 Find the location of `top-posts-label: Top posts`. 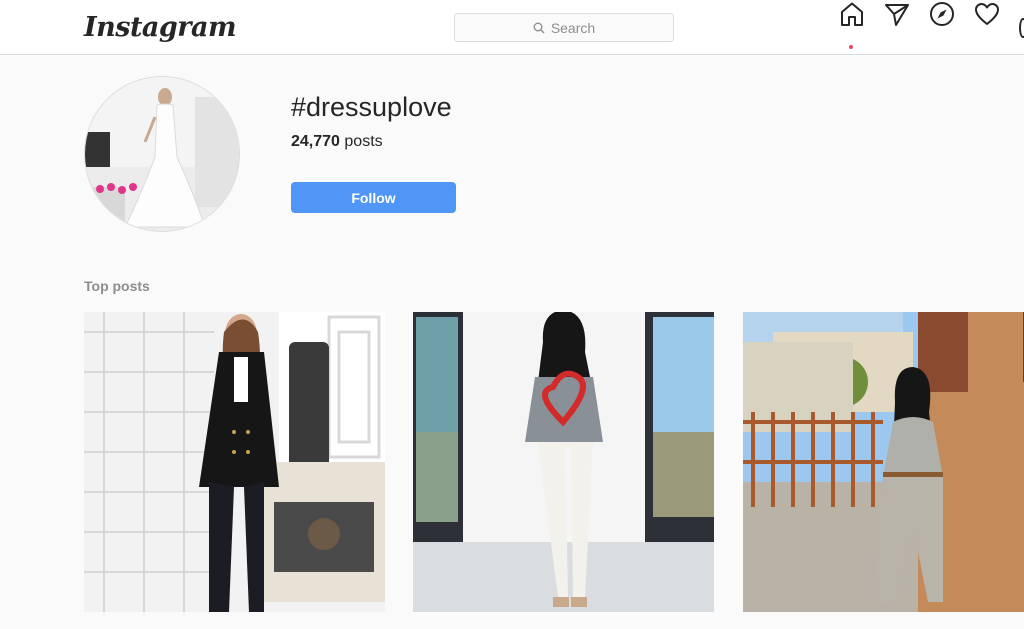

top-posts-label: Top posts is located at coordinates (117, 286).